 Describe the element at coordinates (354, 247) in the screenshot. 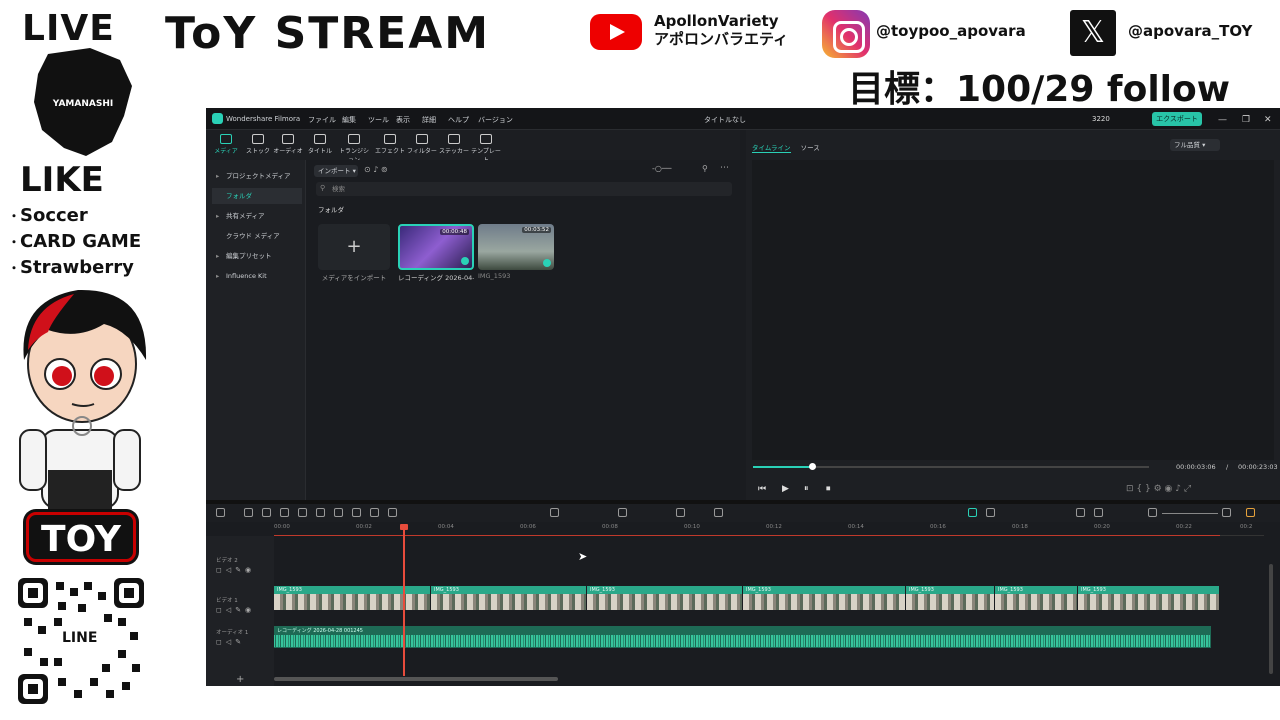

I see `import-media-button: +` at that location.